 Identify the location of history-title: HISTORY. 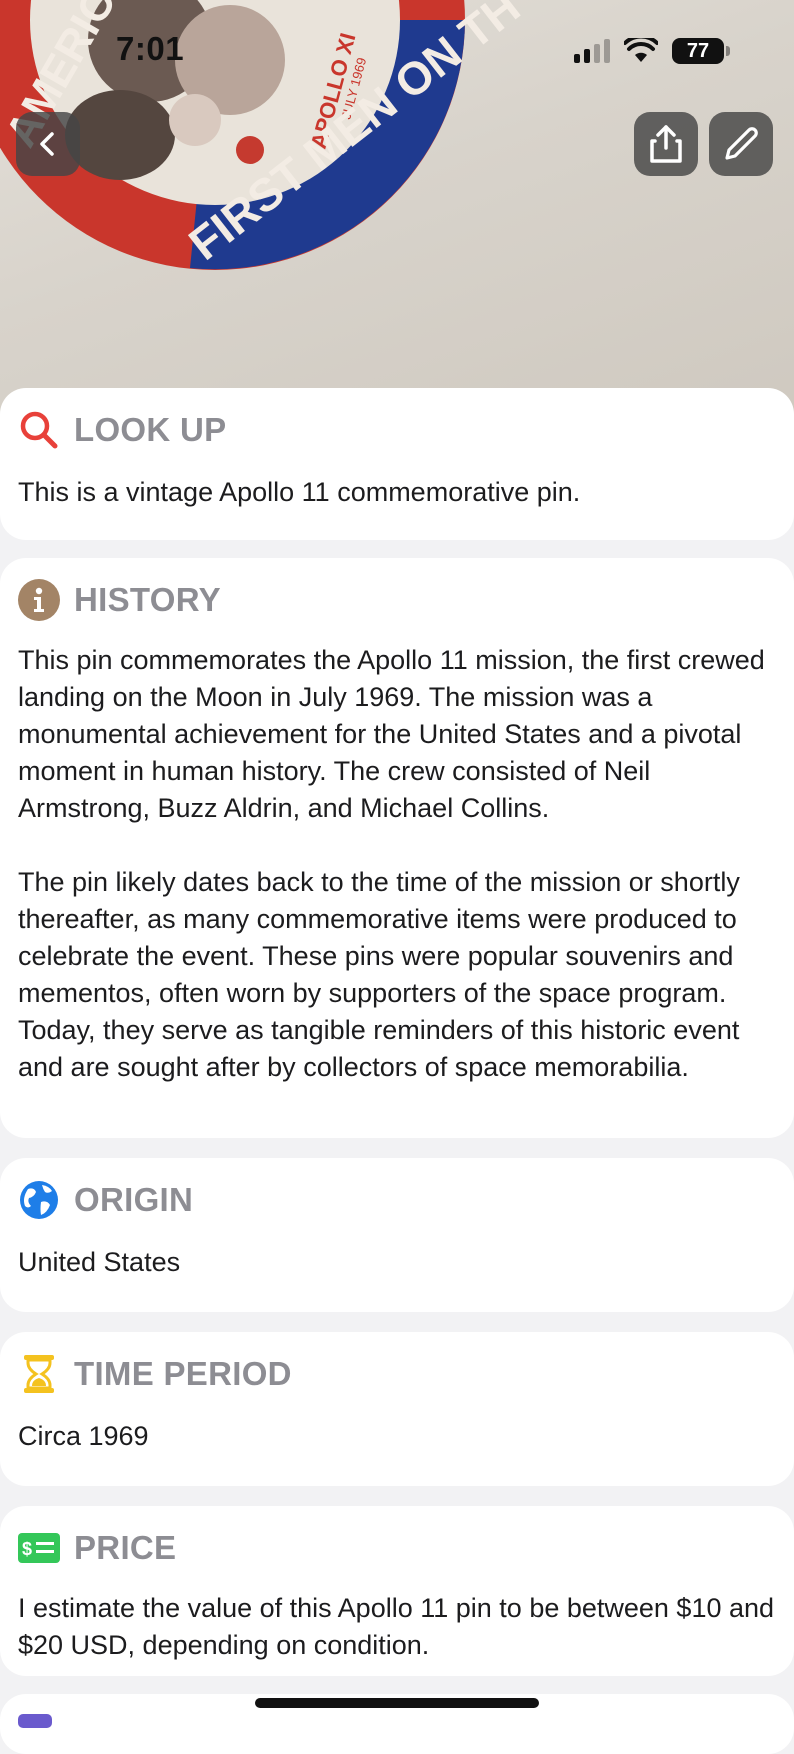
(147, 599).